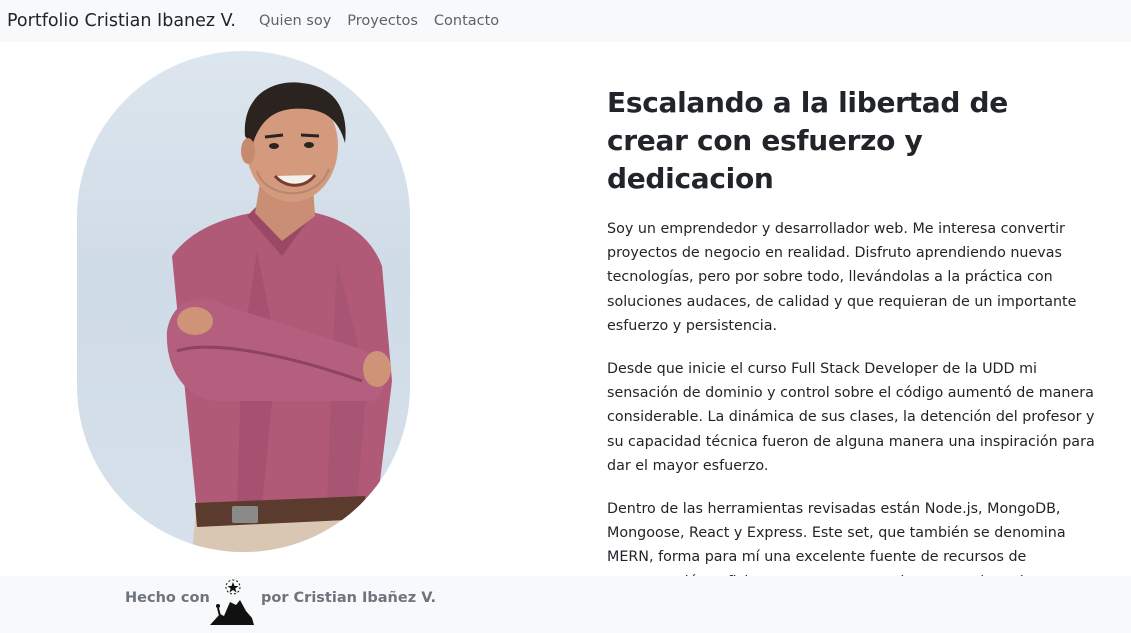  I want to click on footer: Hecho con por Cristian Ibañez V., so click(565, 604).